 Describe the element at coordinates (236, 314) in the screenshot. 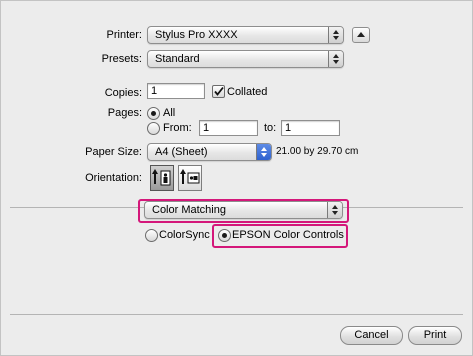

I see `bottom-separator` at that location.